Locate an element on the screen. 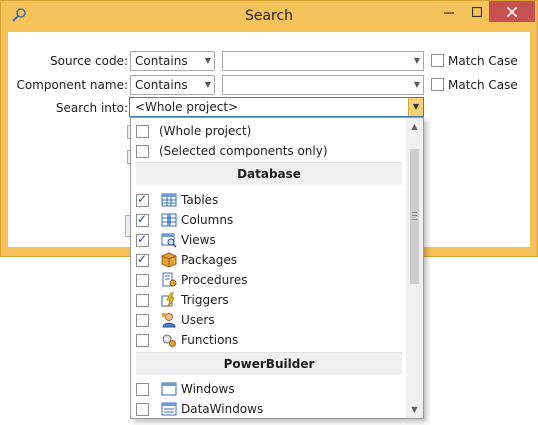 The width and height of the screenshot is (538, 425). list-item-procedures: Procedures is located at coordinates (269, 280).